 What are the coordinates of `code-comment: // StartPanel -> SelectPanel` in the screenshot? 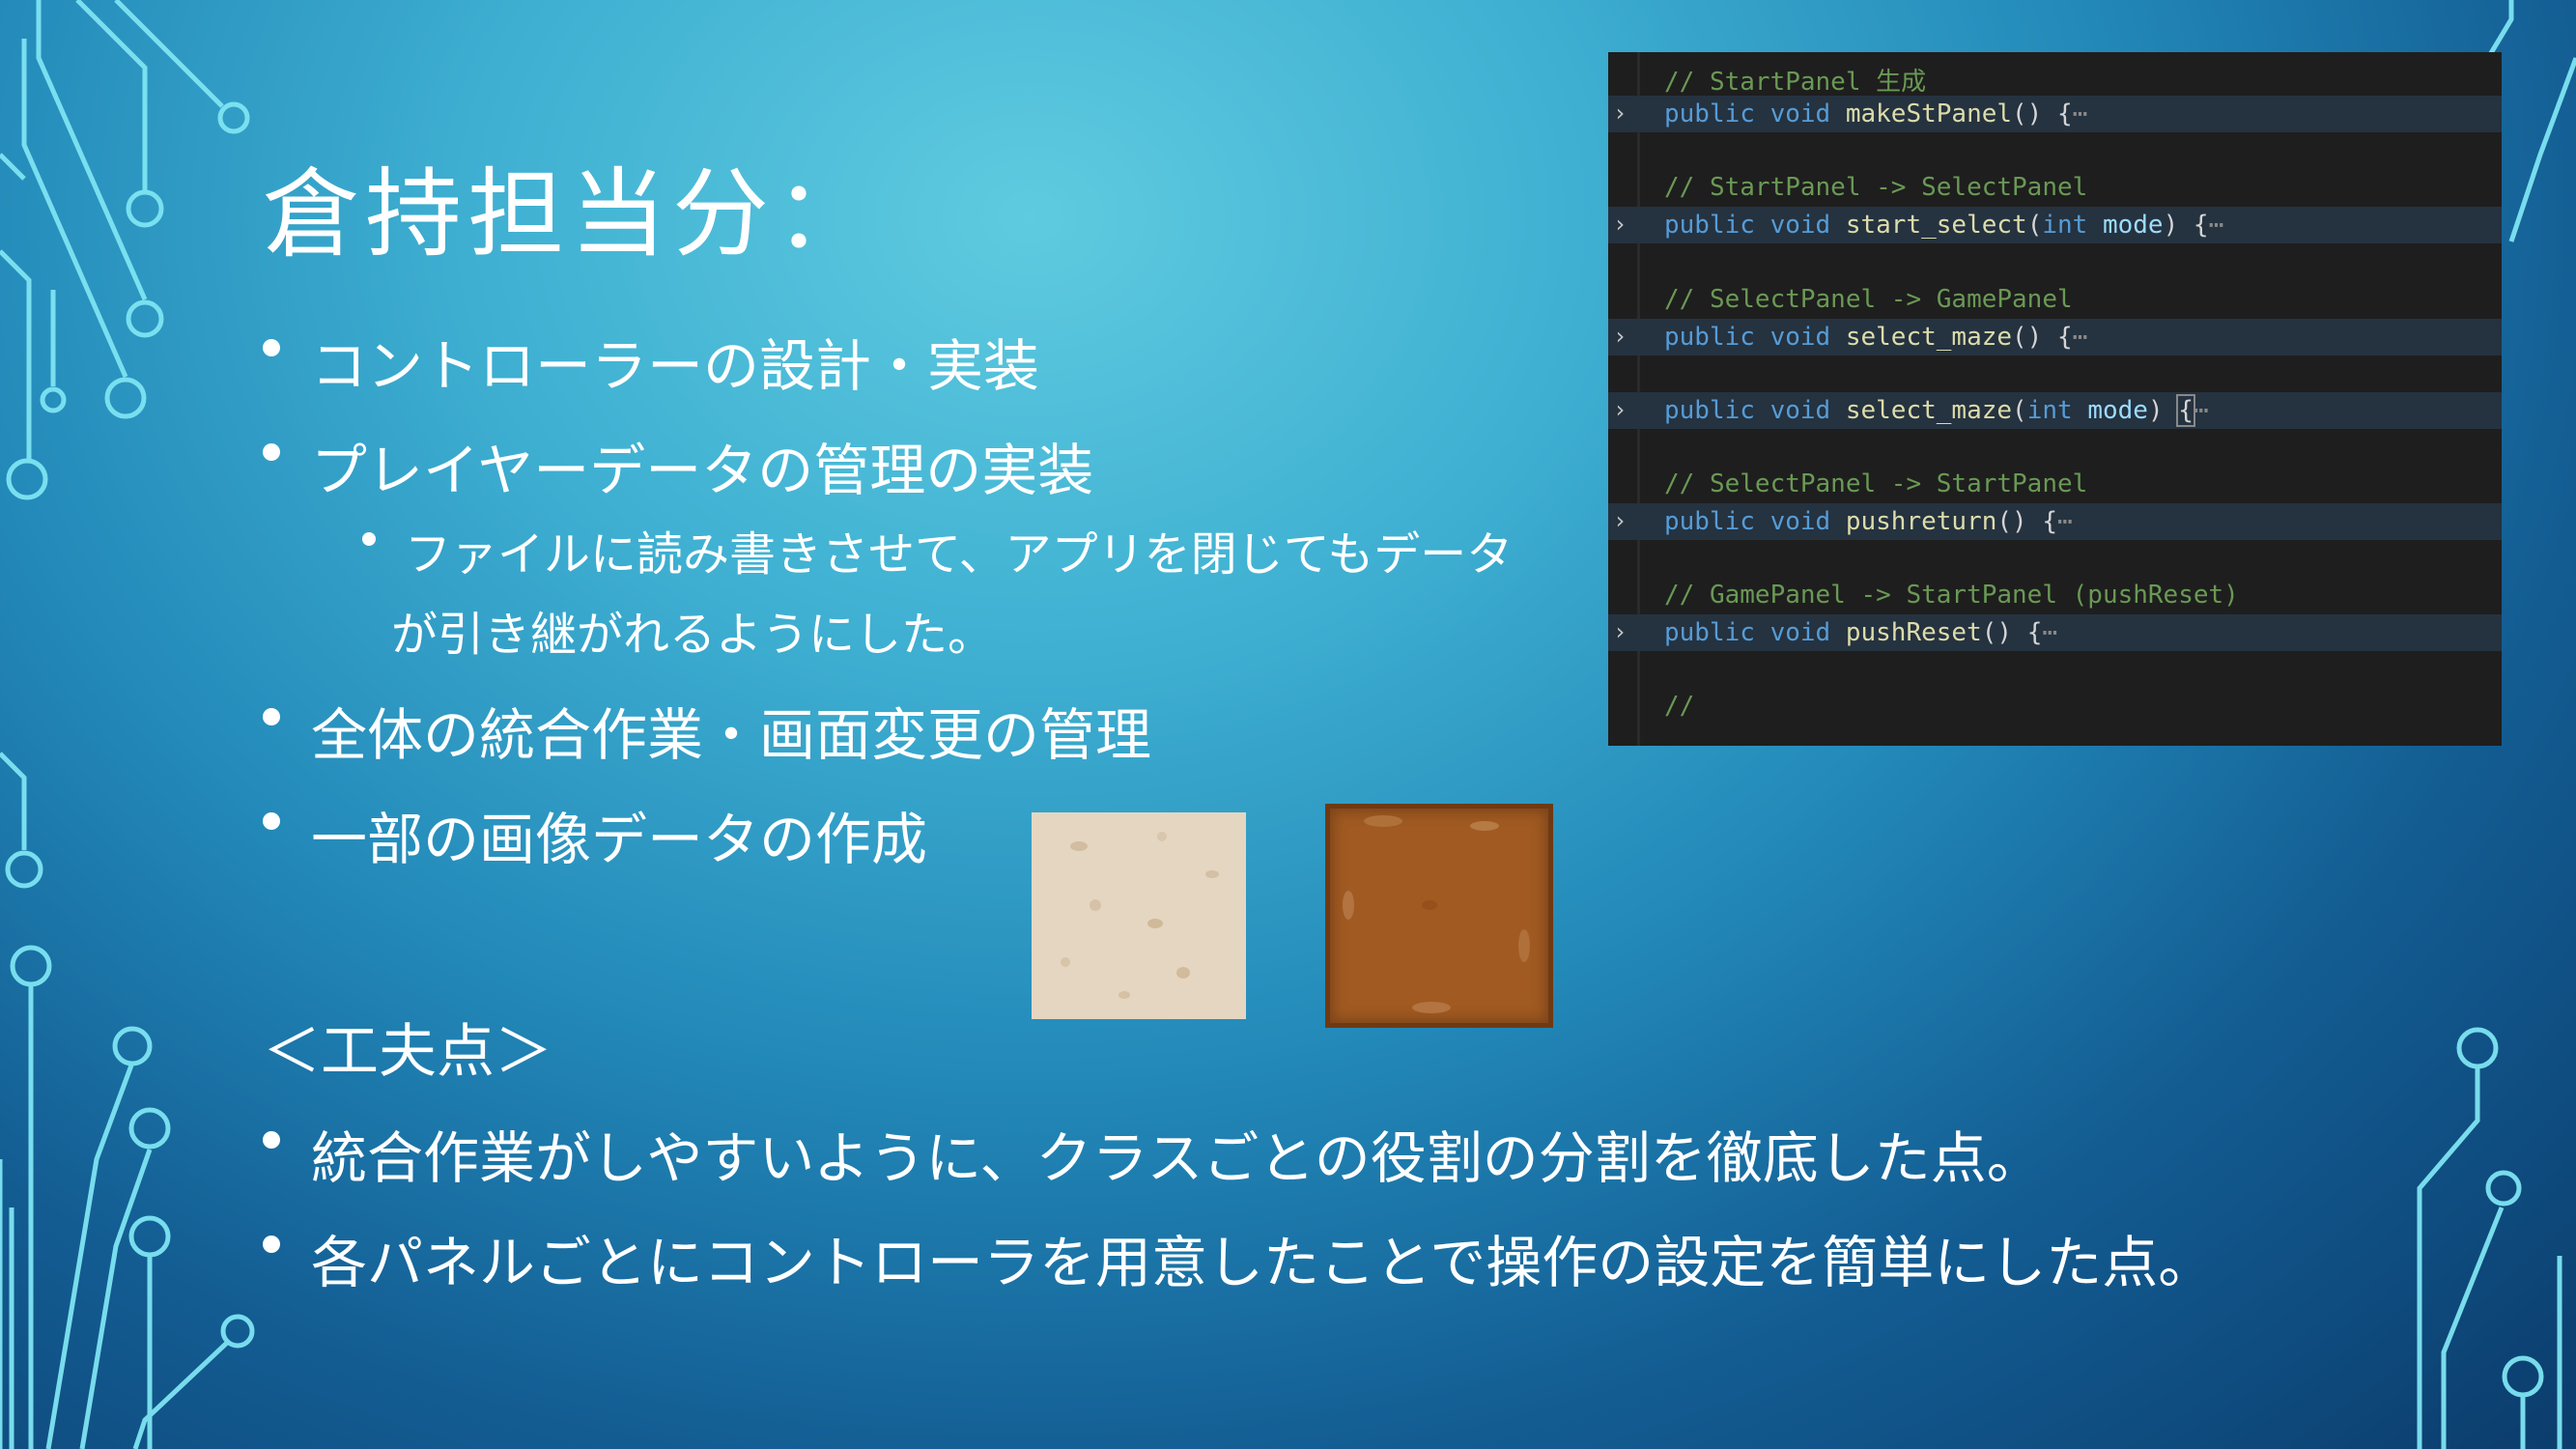 It's located at (1876, 187).